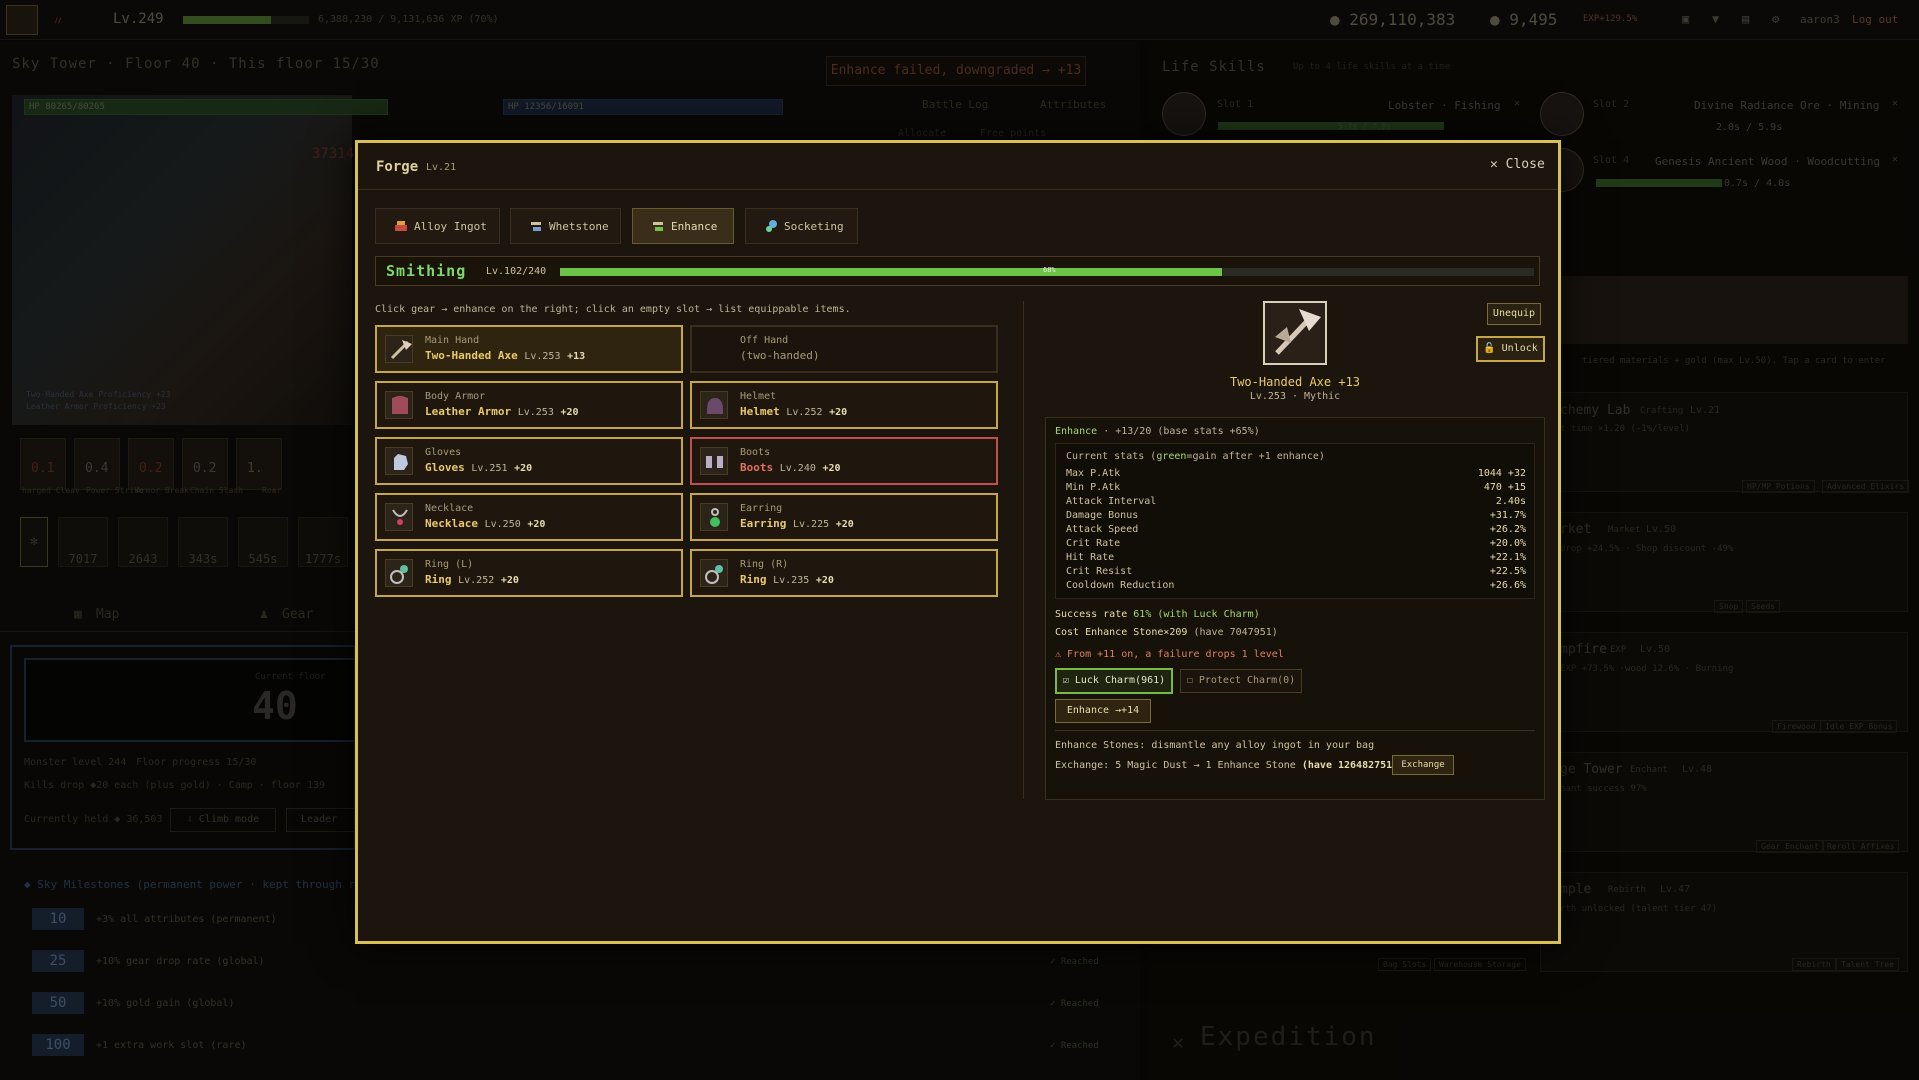 The height and width of the screenshot is (1080, 1919). I want to click on gear-slot-ring-right: Ring (R) Ring Lv.235 +20, so click(844, 573).